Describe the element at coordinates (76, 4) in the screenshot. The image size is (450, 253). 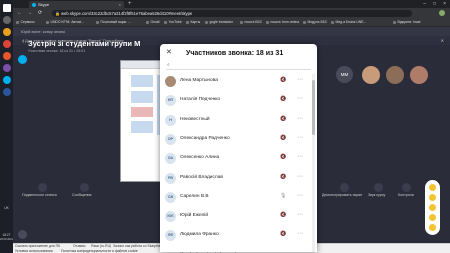
I see `tab-skype: Skype ×` at that location.